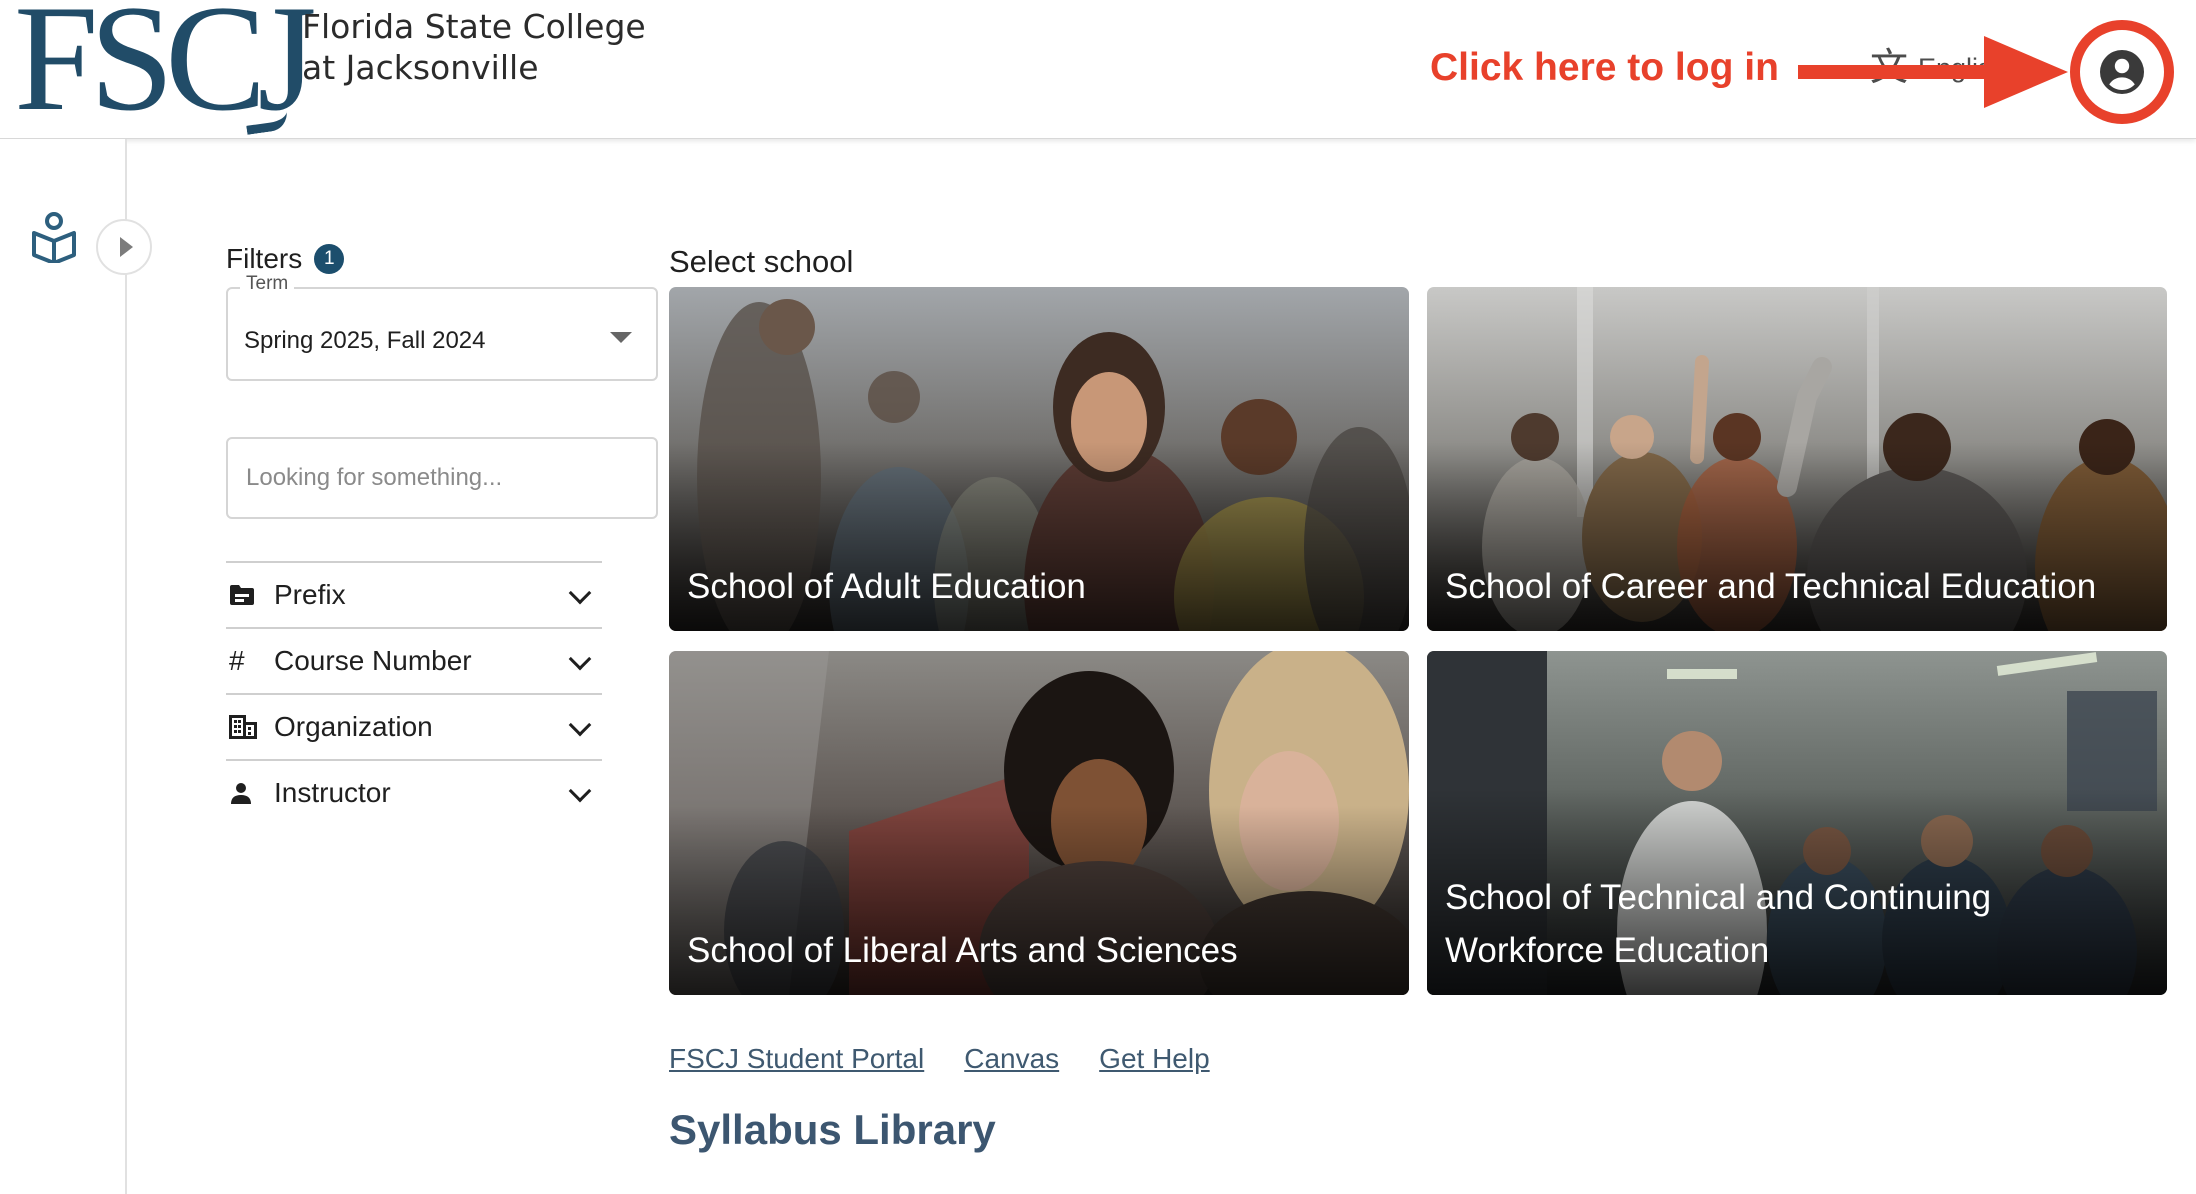 Image resolution: width=2196 pixels, height=1194 pixels. What do you see at coordinates (329, 259) in the screenshot?
I see `filter-count-badge: 1` at bounding box center [329, 259].